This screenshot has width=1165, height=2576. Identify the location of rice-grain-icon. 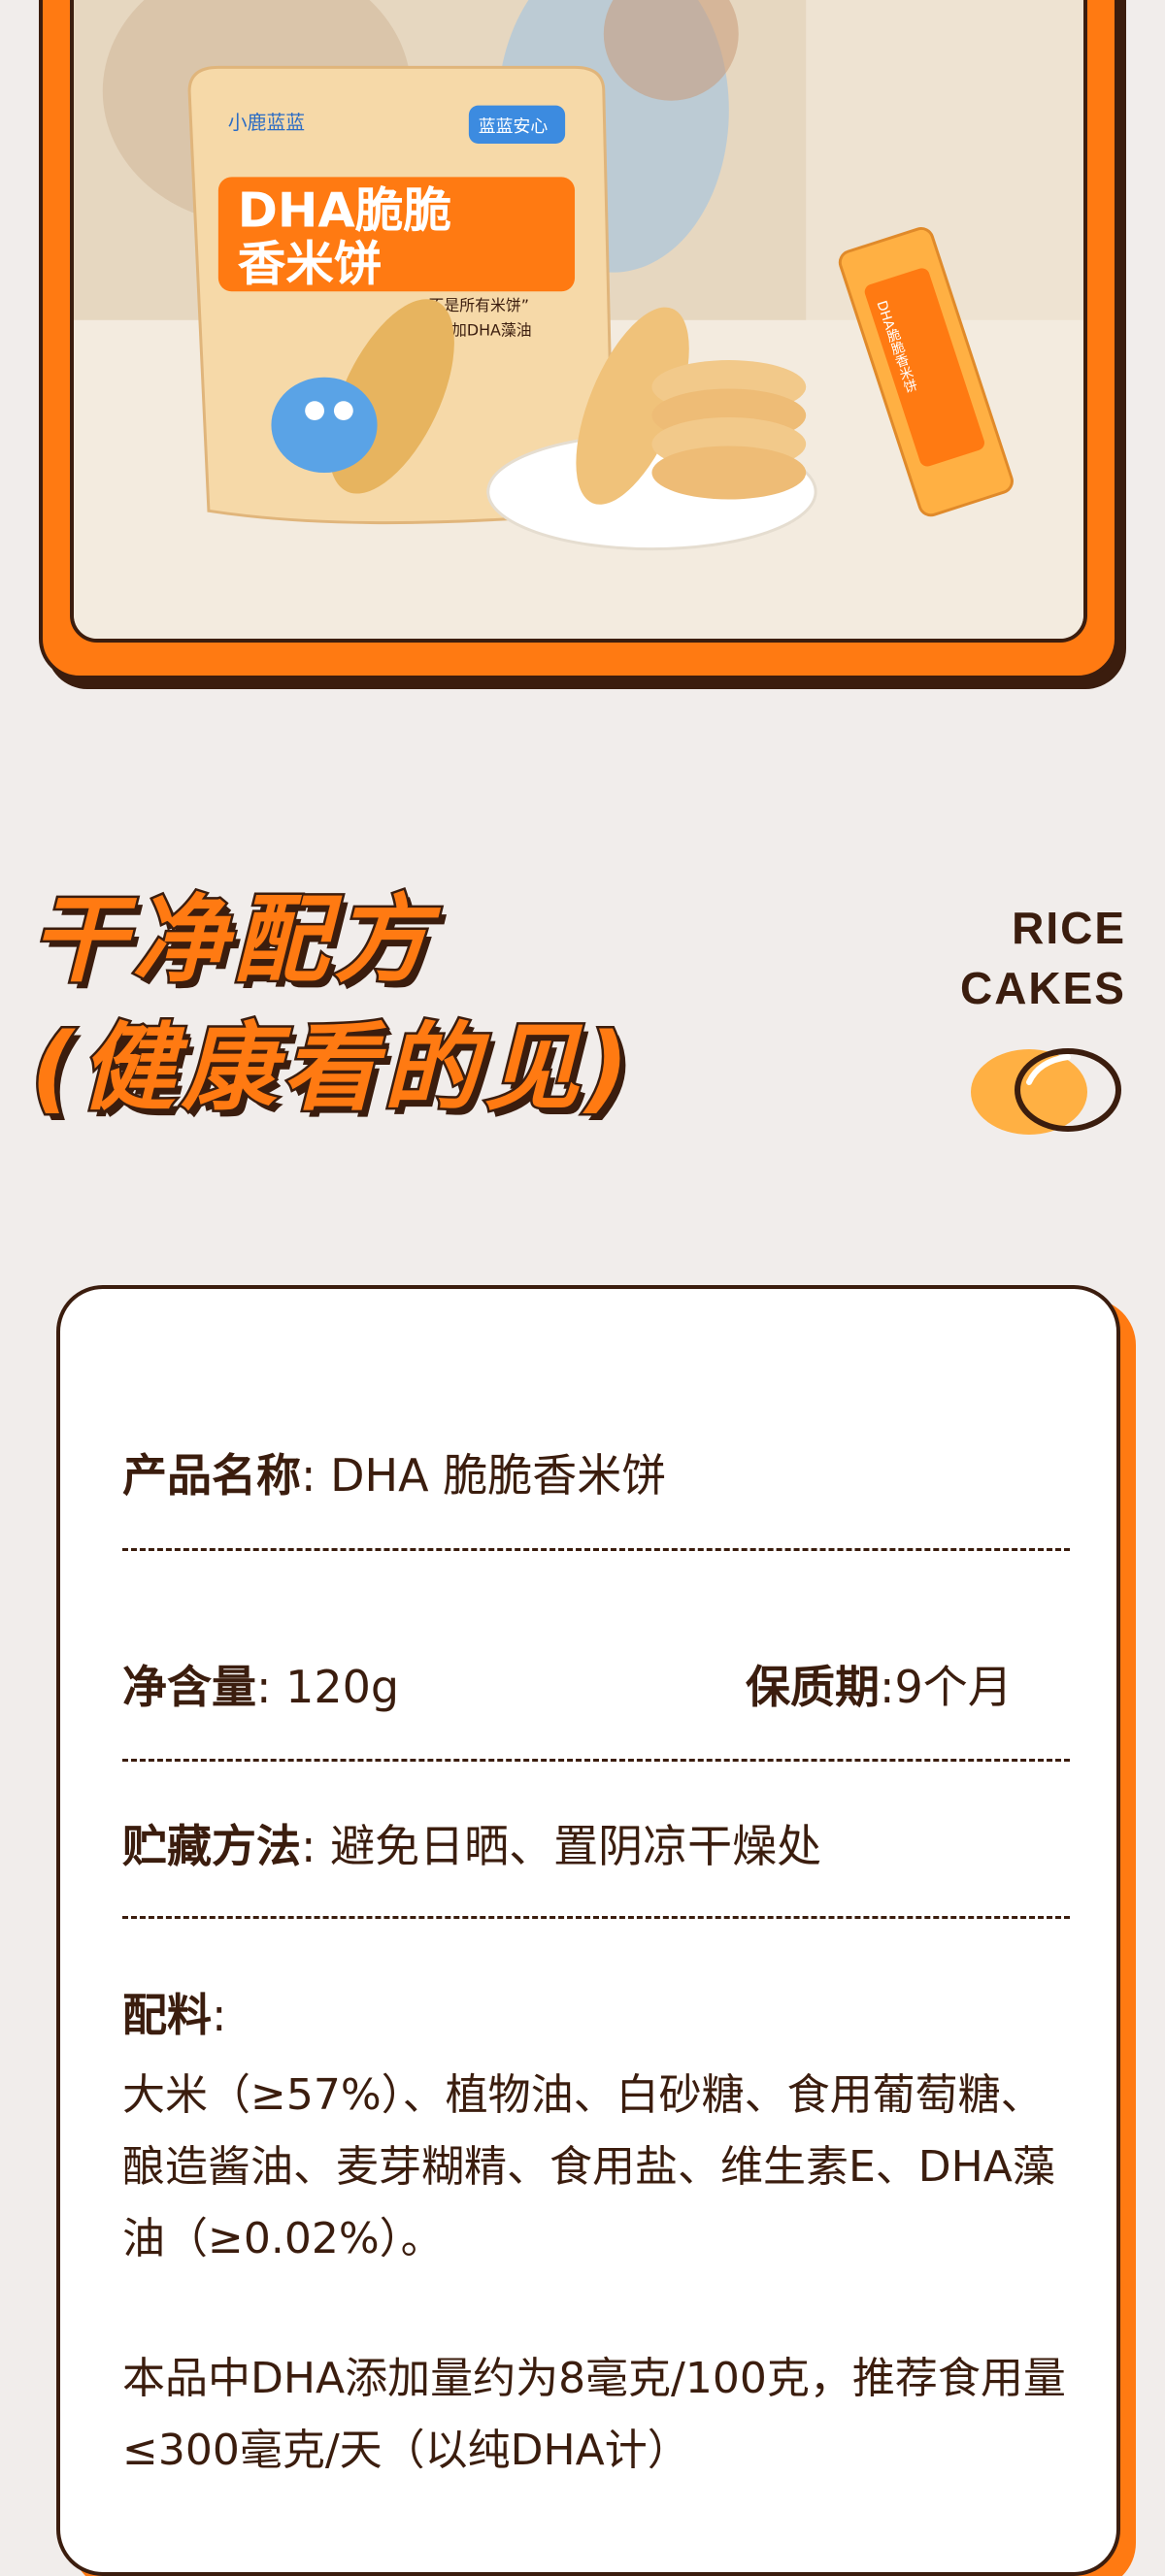
(1046, 1091).